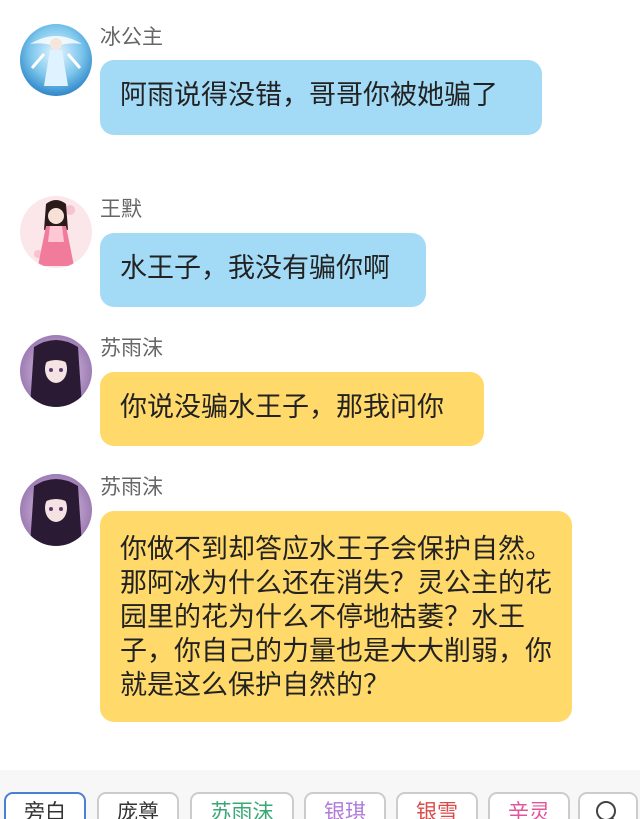 The image size is (640, 819). I want to click on character-chip-xinling: 辛灵, so click(529, 805).